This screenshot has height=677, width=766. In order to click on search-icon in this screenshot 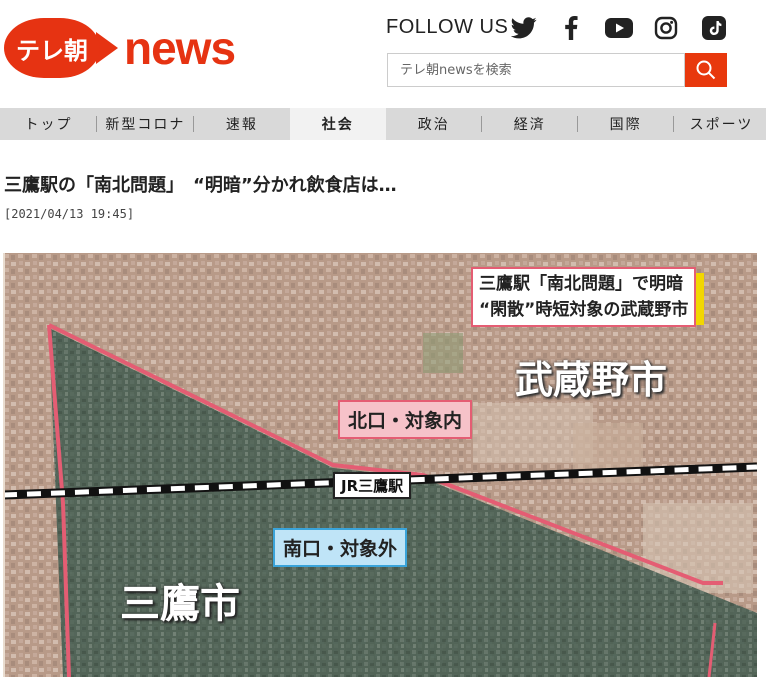, I will do `click(706, 70)`.